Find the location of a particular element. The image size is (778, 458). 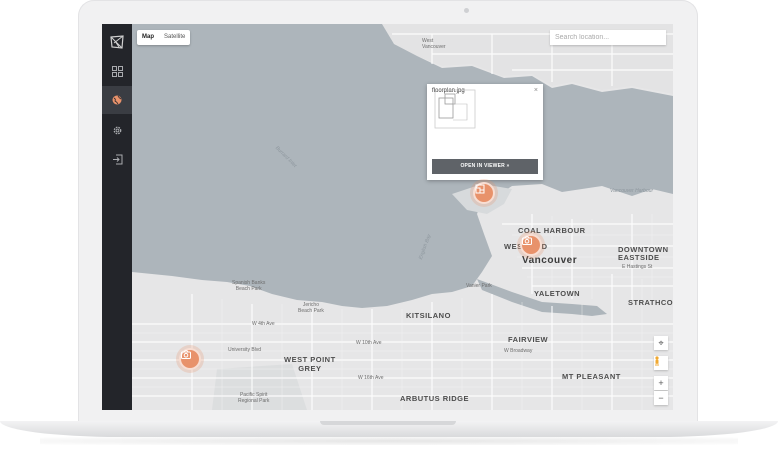

my-location-button: ⌖ is located at coordinates (661, 343).